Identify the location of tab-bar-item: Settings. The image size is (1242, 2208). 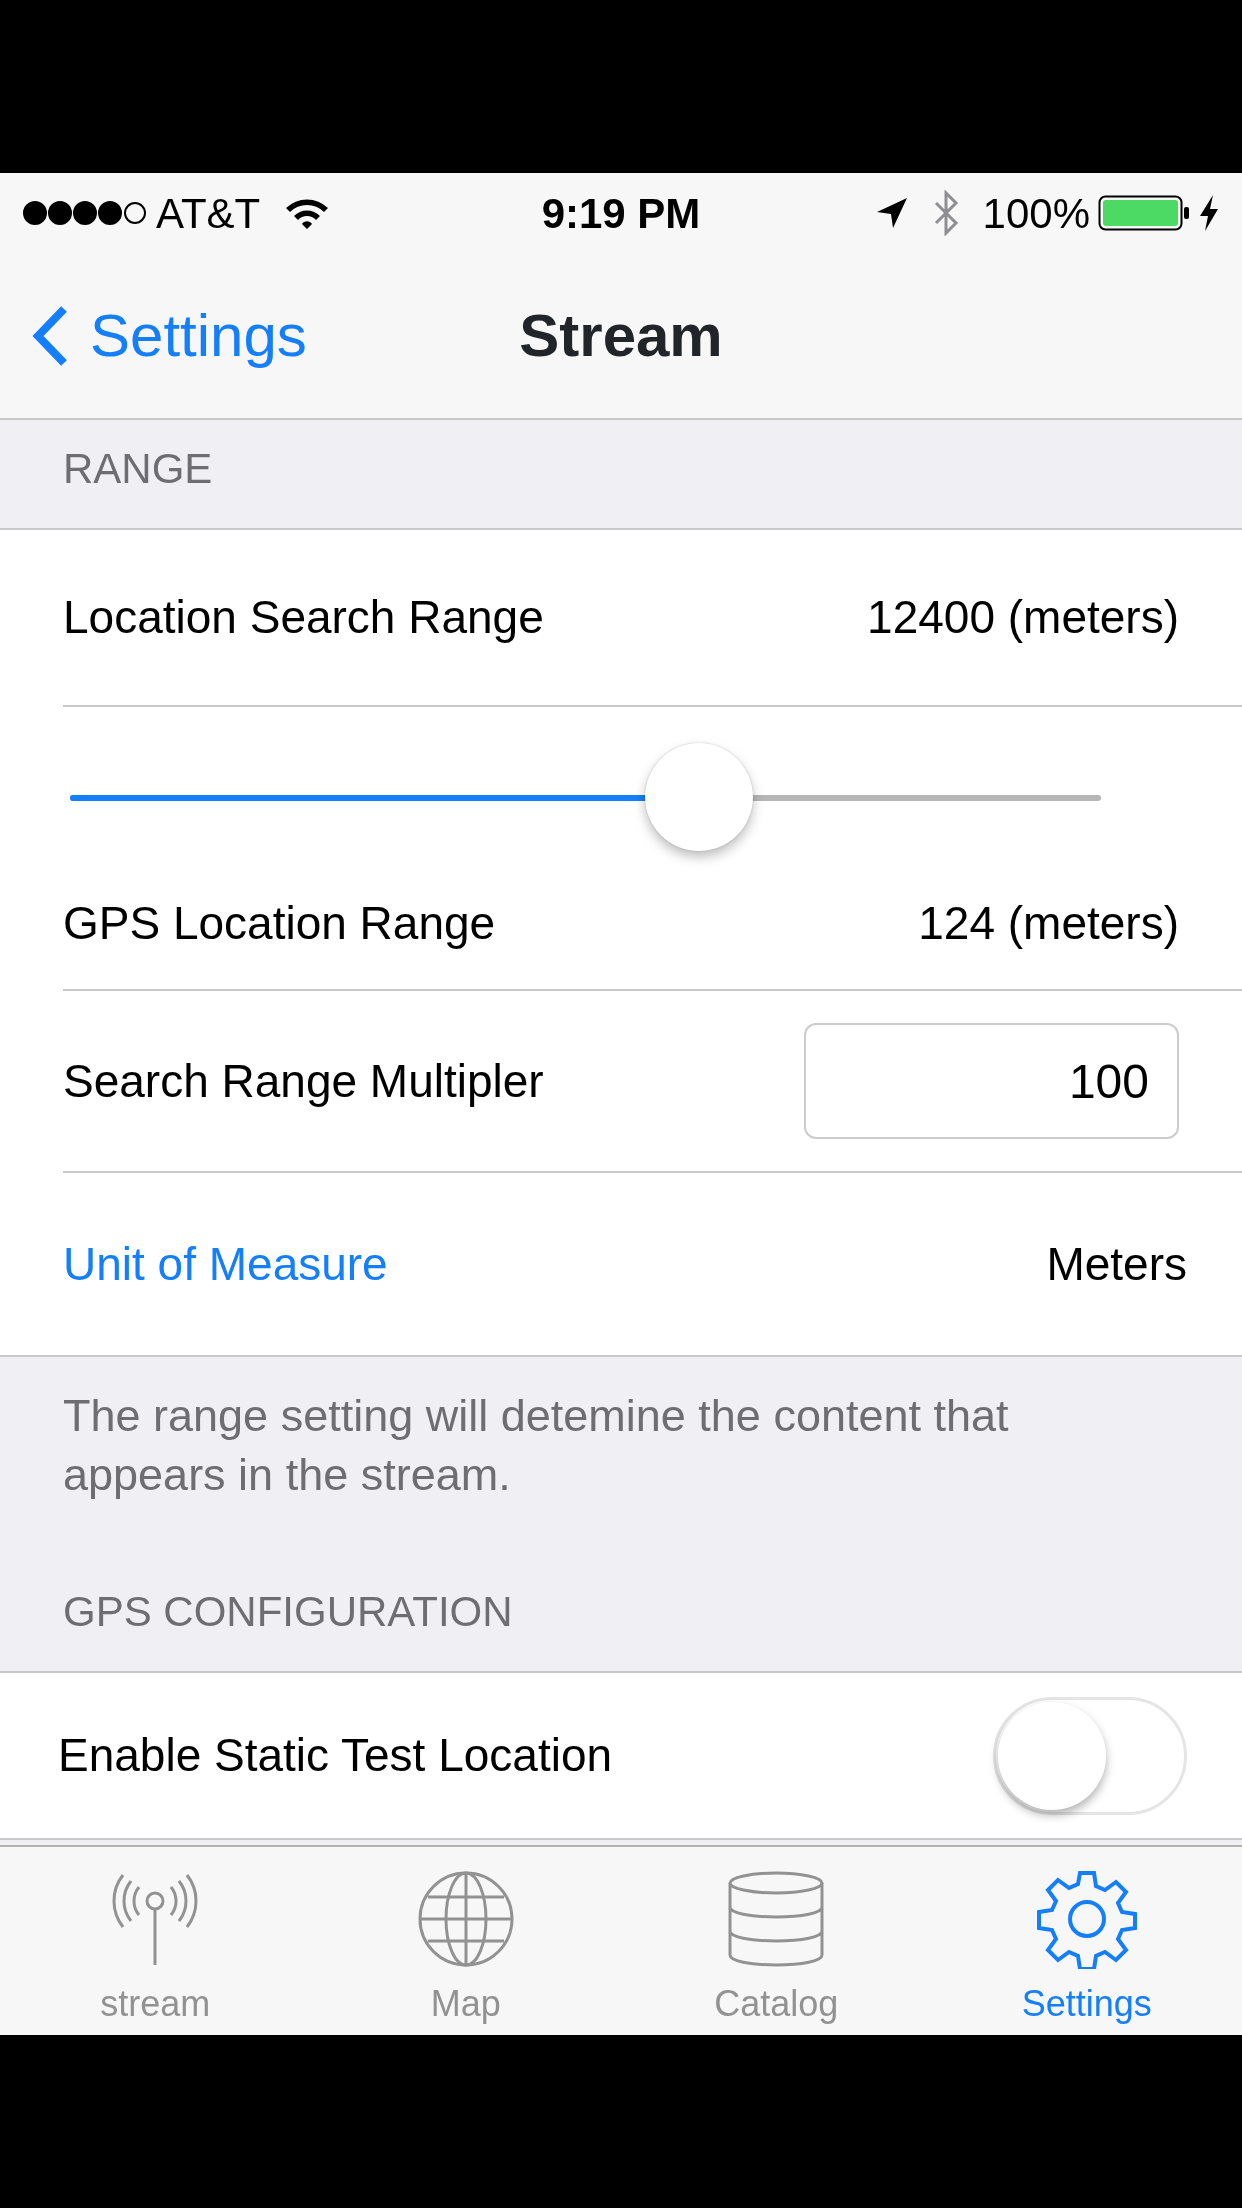
(1086, 1941).